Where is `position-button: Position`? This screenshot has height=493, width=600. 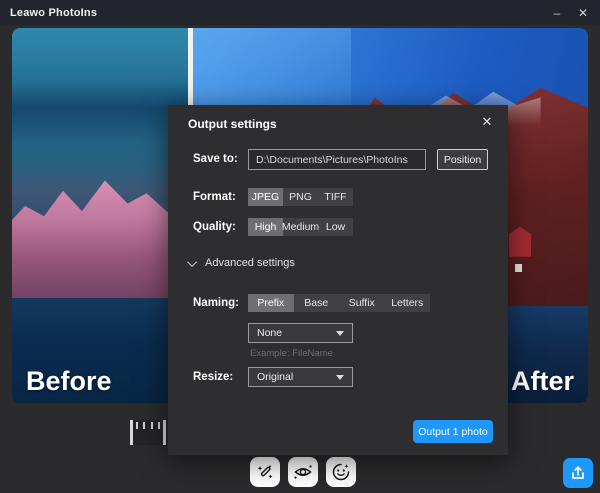
position-button: Position is located at coordinates (462, 159).